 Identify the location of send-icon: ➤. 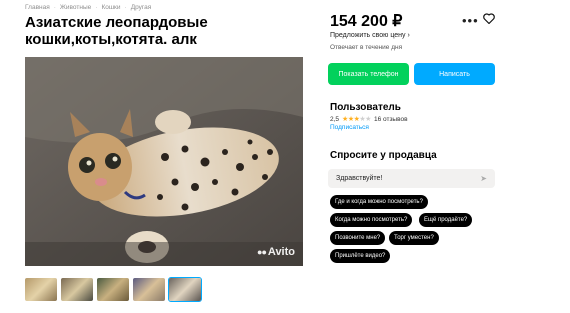
(483, 178).